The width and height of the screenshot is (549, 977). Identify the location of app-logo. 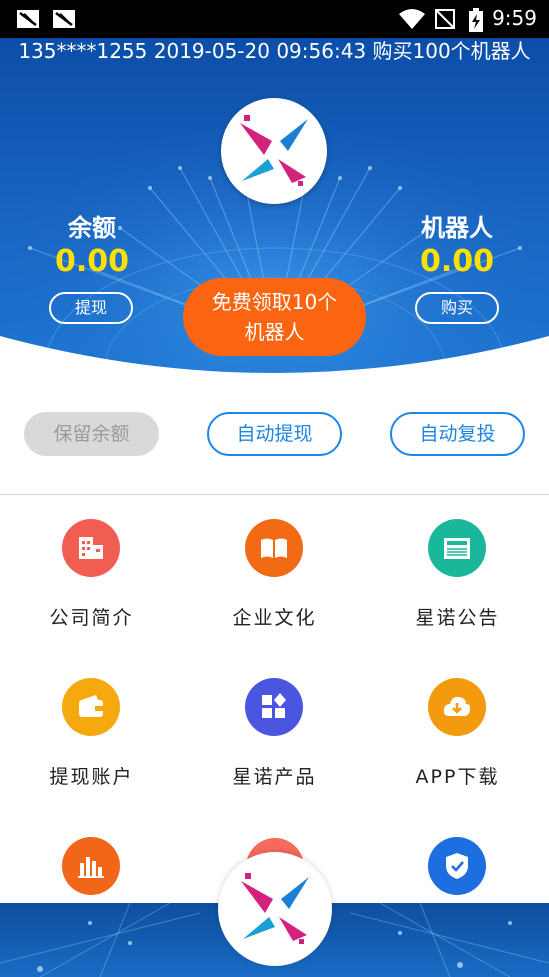
(274, 151).